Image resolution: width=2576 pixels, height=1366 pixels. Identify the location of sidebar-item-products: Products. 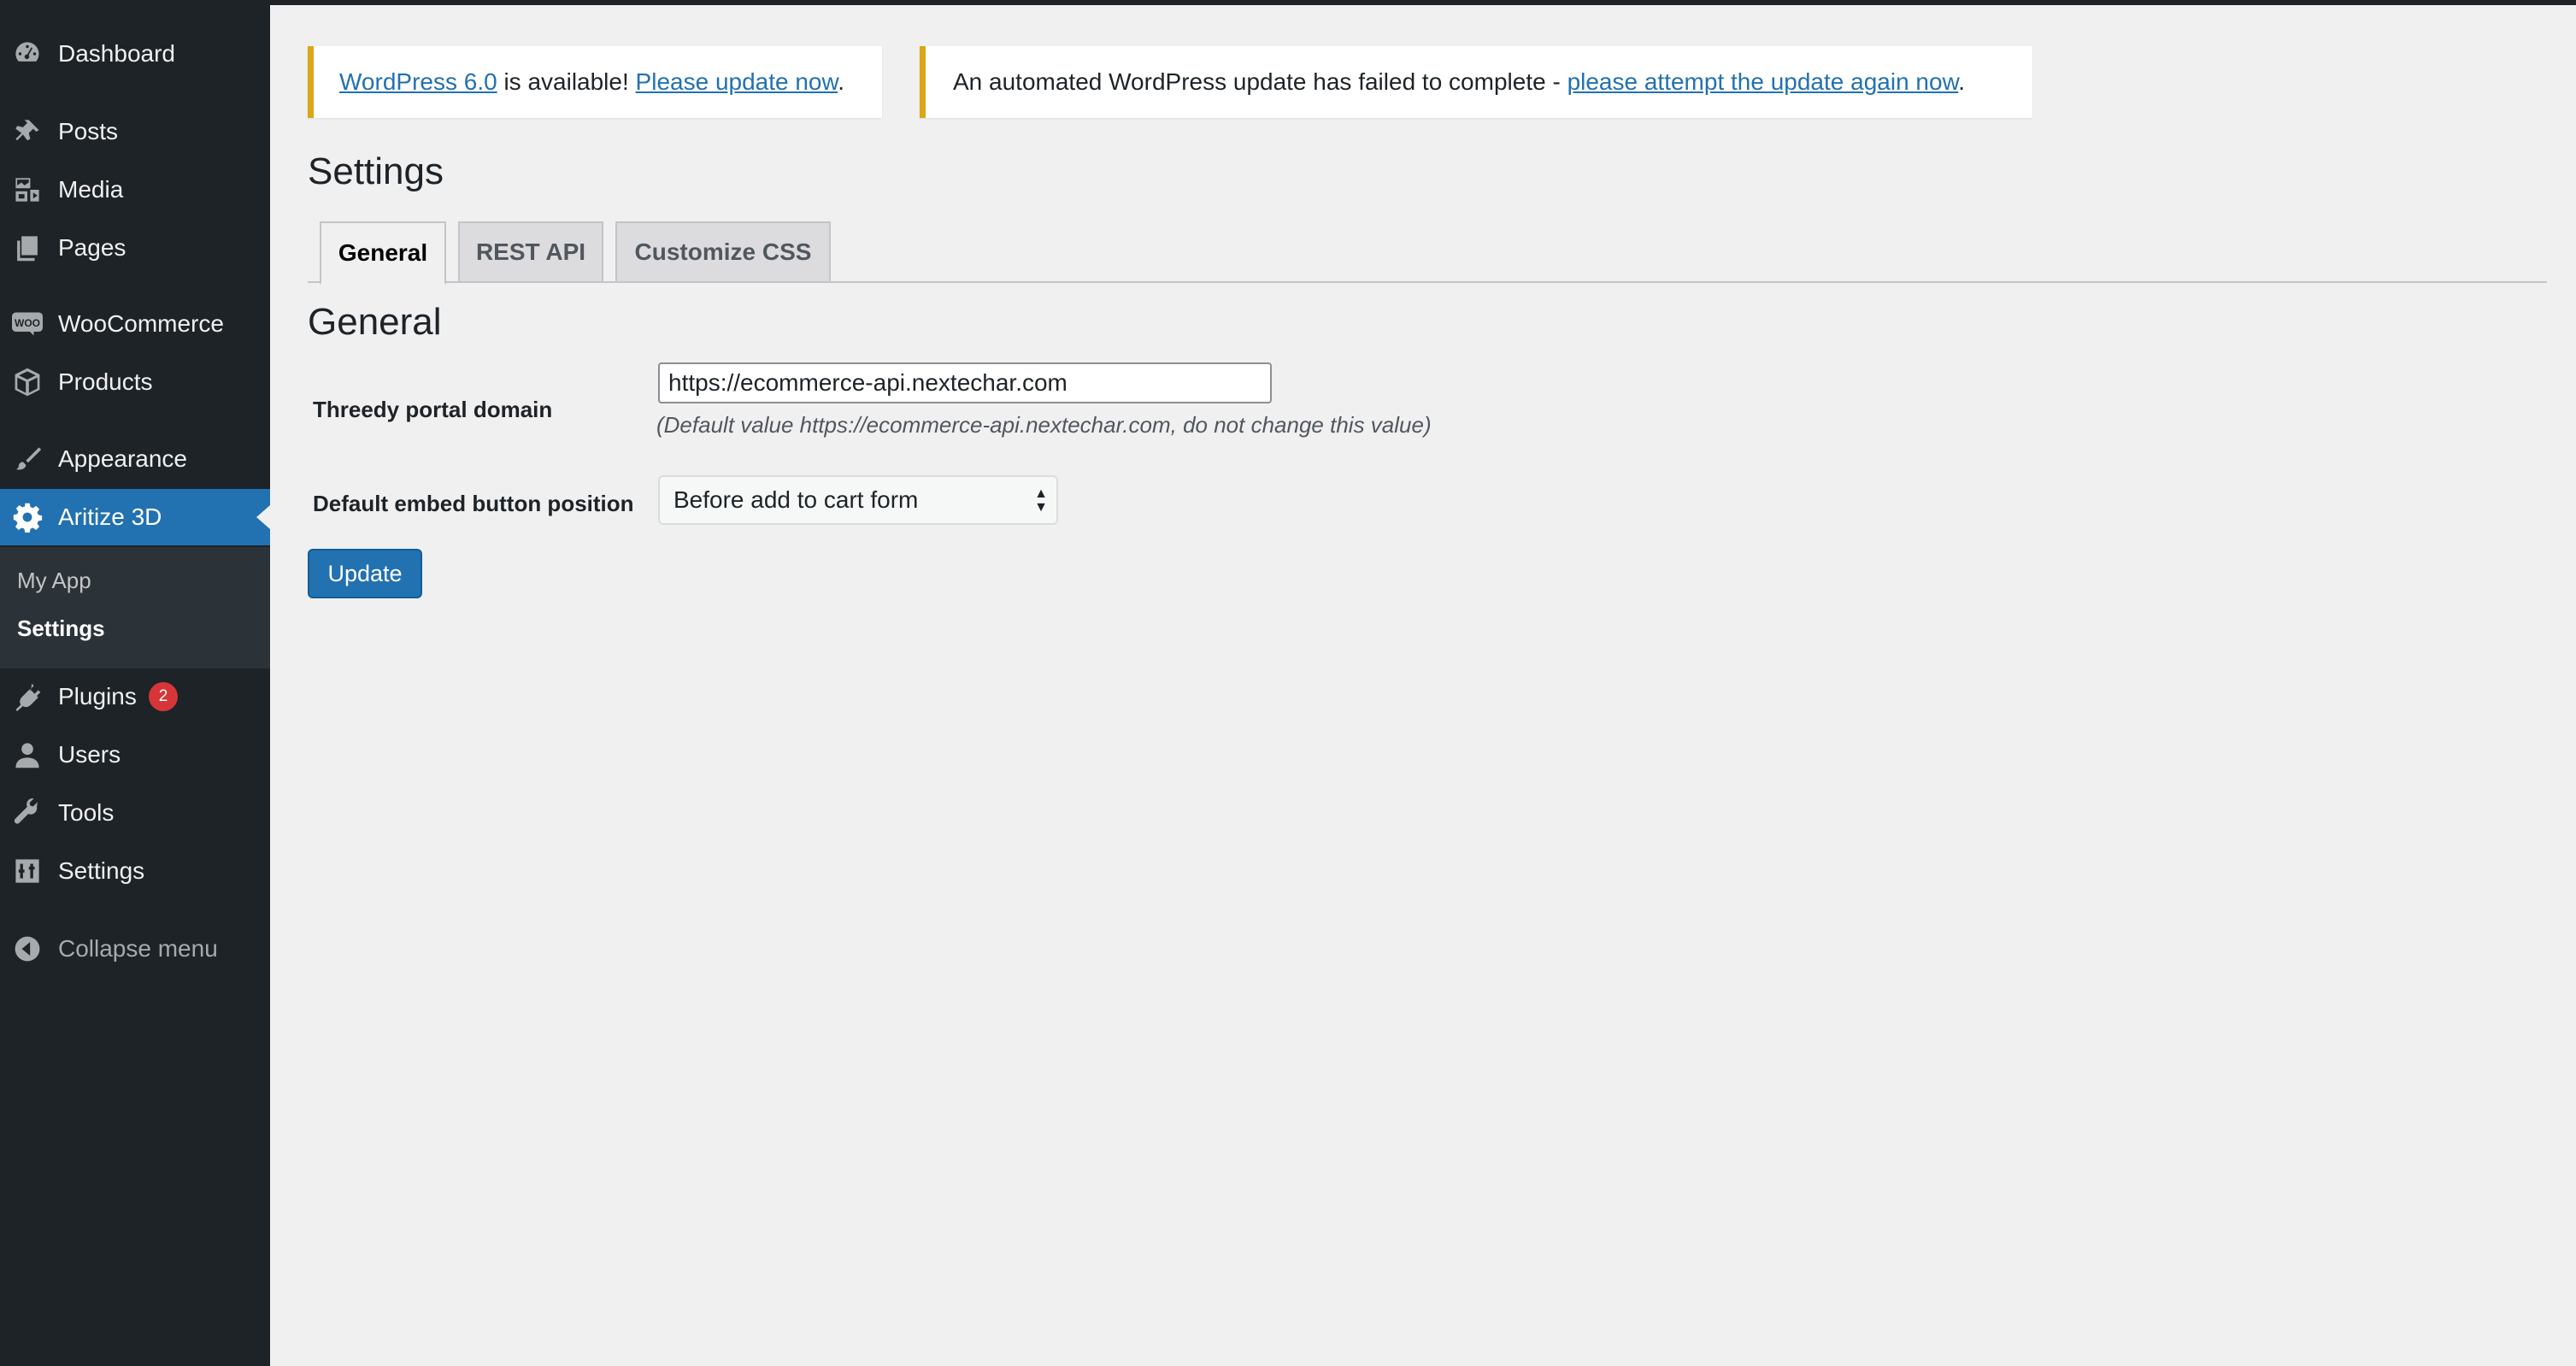
(135, 382).